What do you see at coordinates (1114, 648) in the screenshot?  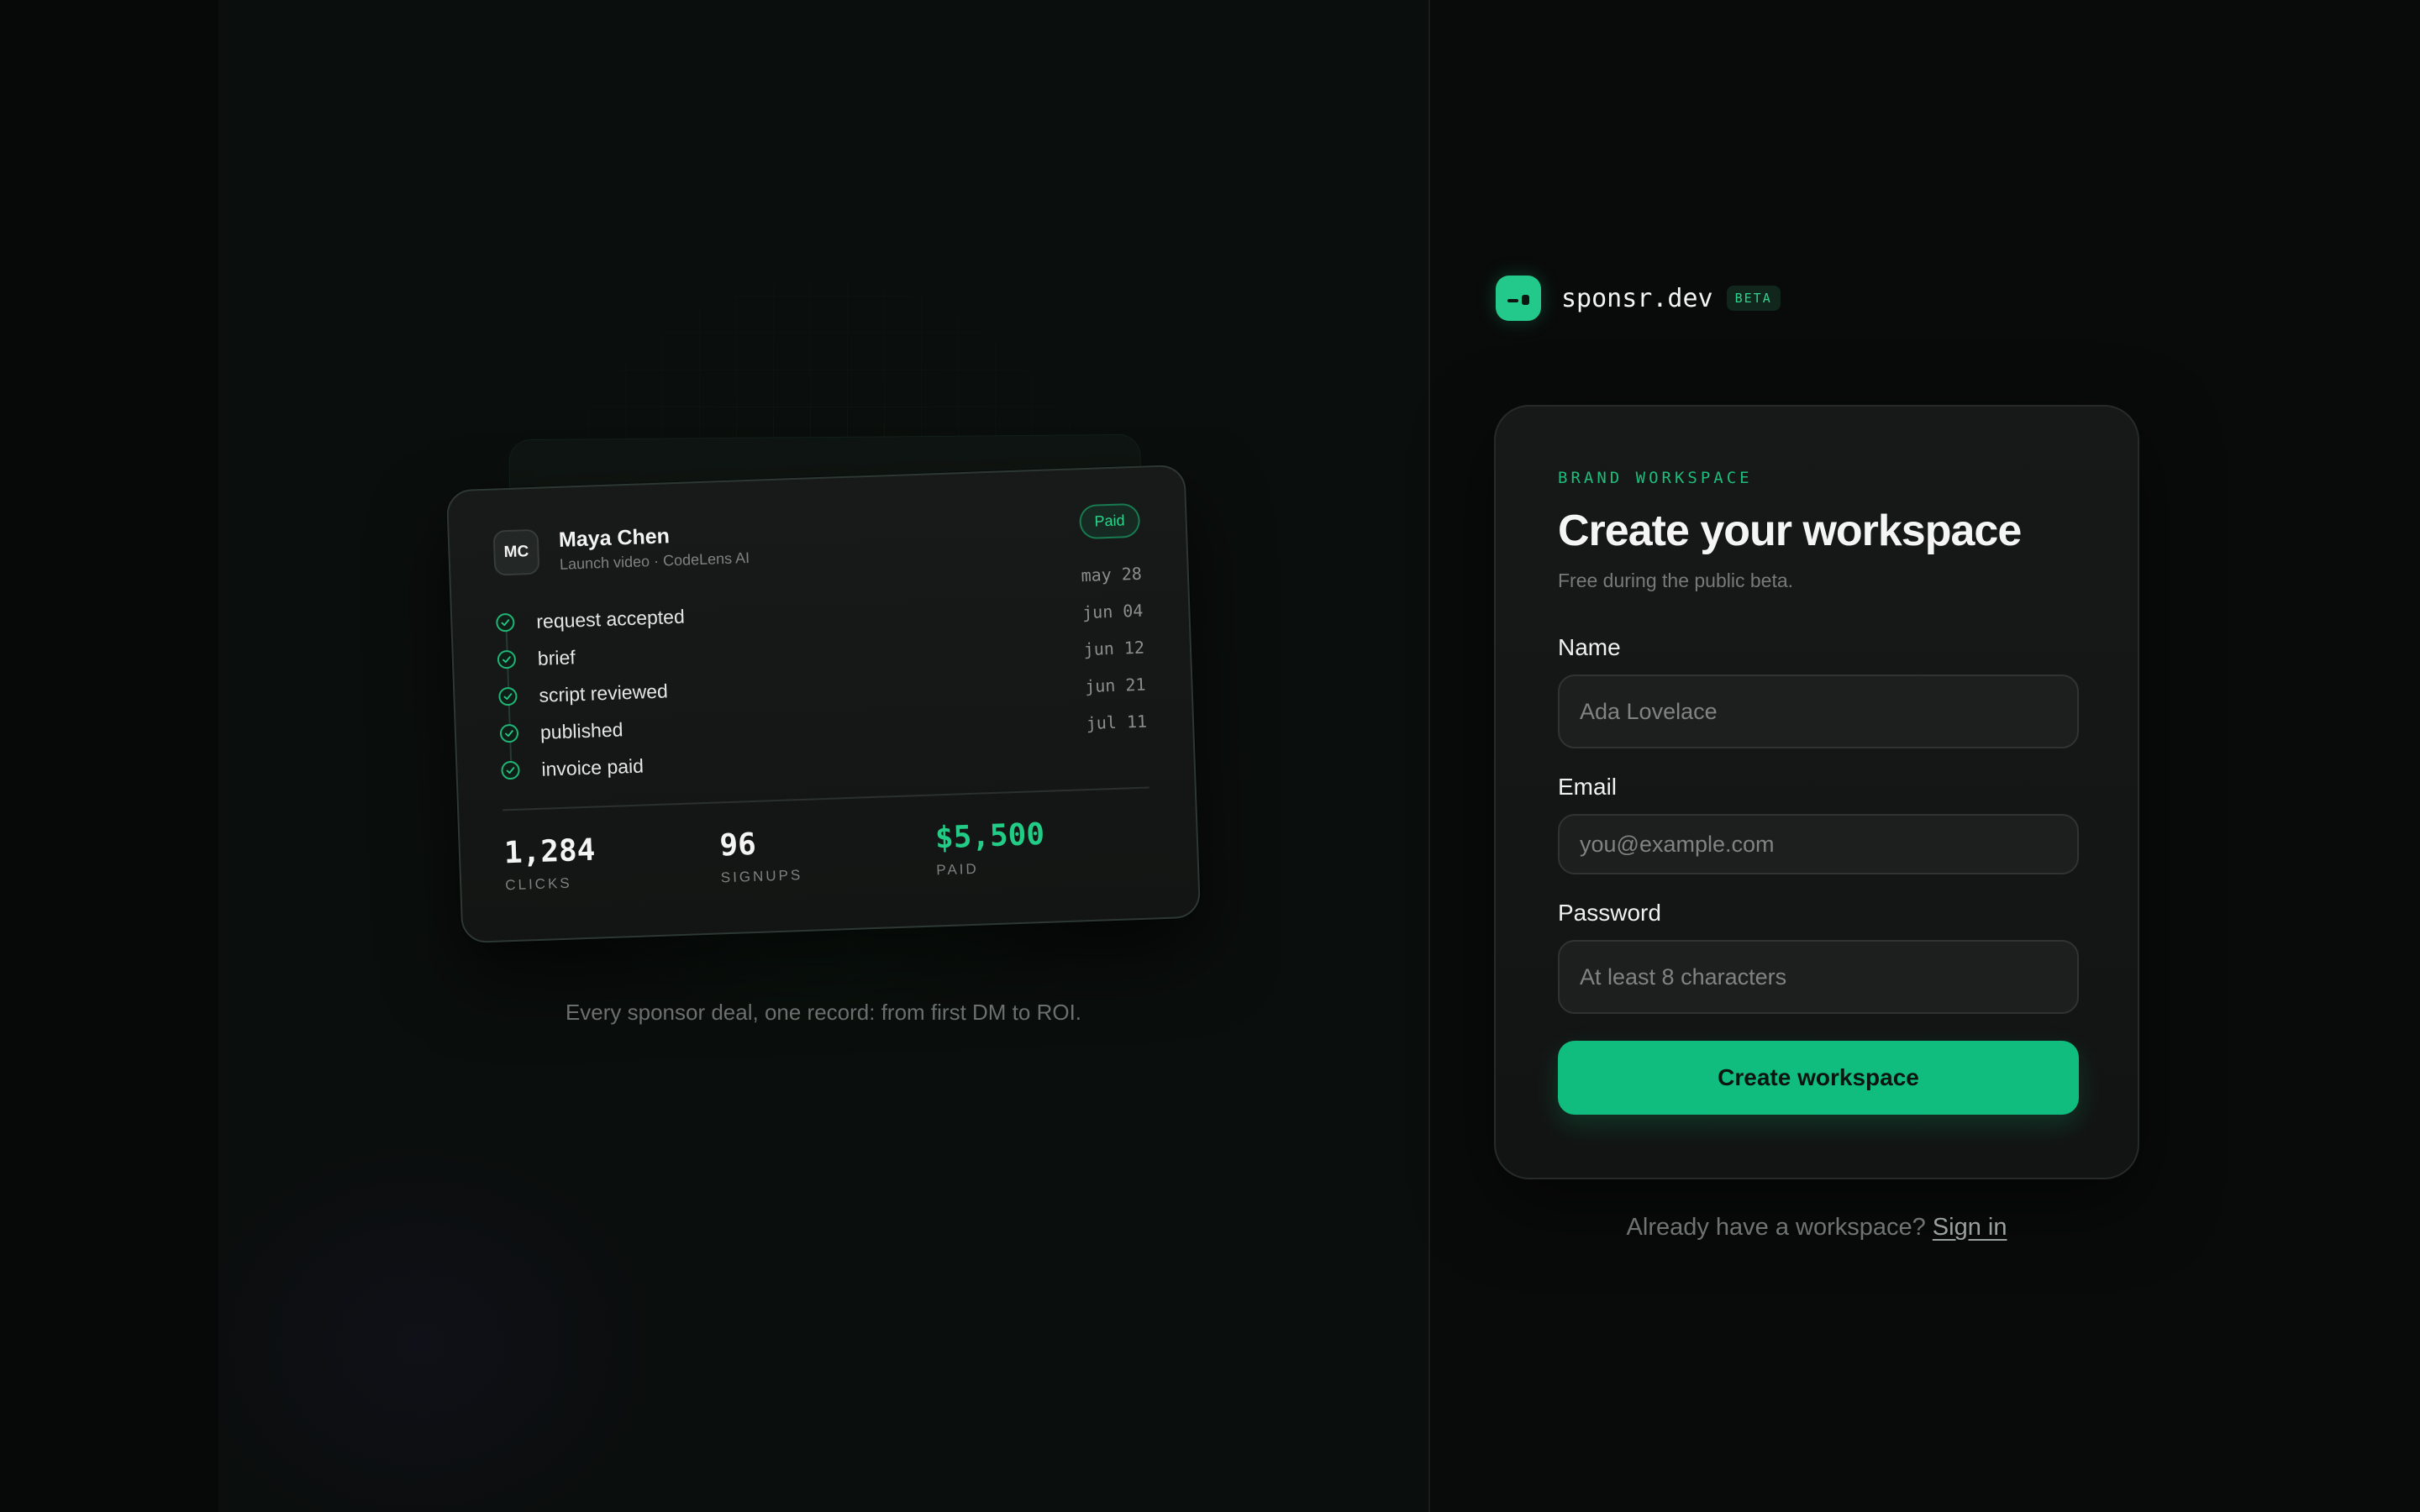 I see `timeline-date: jun 12` at bounding box center [1114, 648].